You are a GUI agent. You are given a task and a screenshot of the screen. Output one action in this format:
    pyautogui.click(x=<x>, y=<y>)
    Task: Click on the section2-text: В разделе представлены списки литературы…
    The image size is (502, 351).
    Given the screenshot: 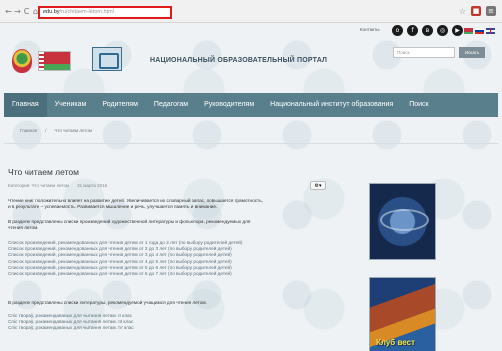 What is the action you would take?
    pyautogui.click(x=107, y=302)
    